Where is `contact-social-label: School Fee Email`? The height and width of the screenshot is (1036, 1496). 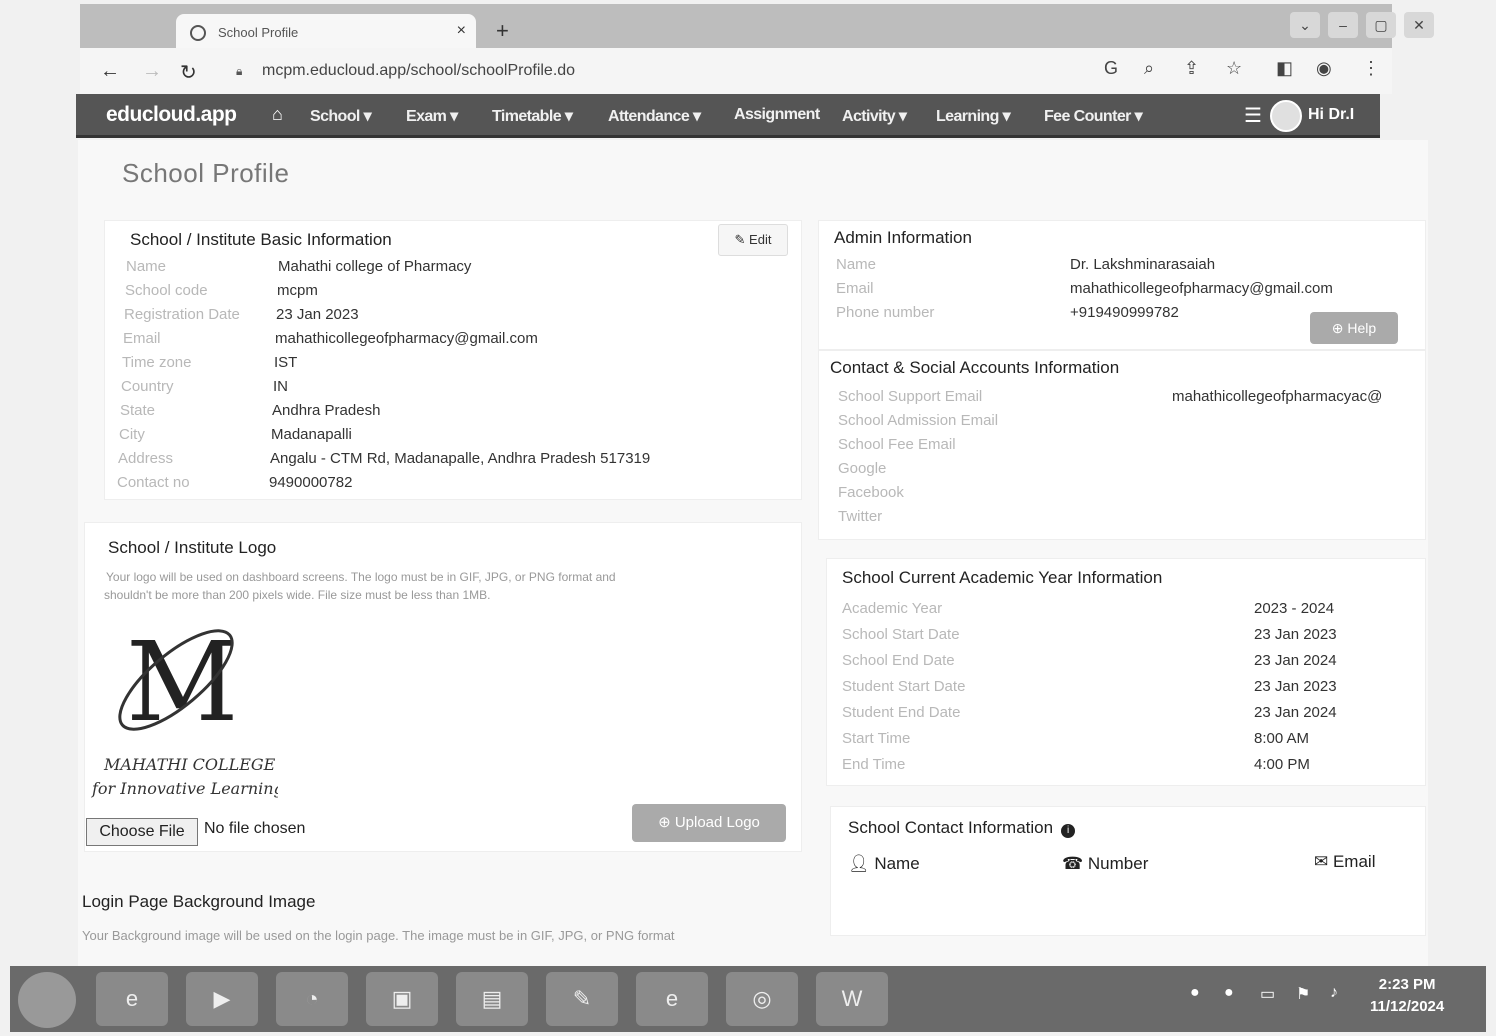
contact-social-label: School Fee Email is located at coordinates (897, 444).